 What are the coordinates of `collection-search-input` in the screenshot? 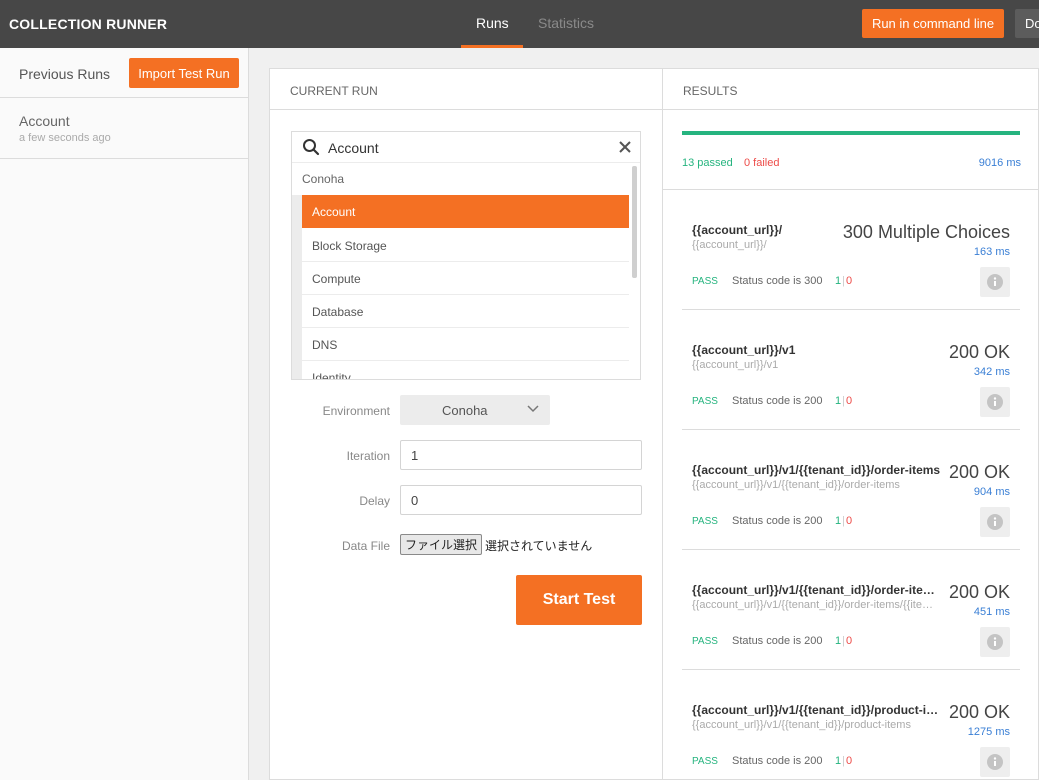 It's located at (468, 148).